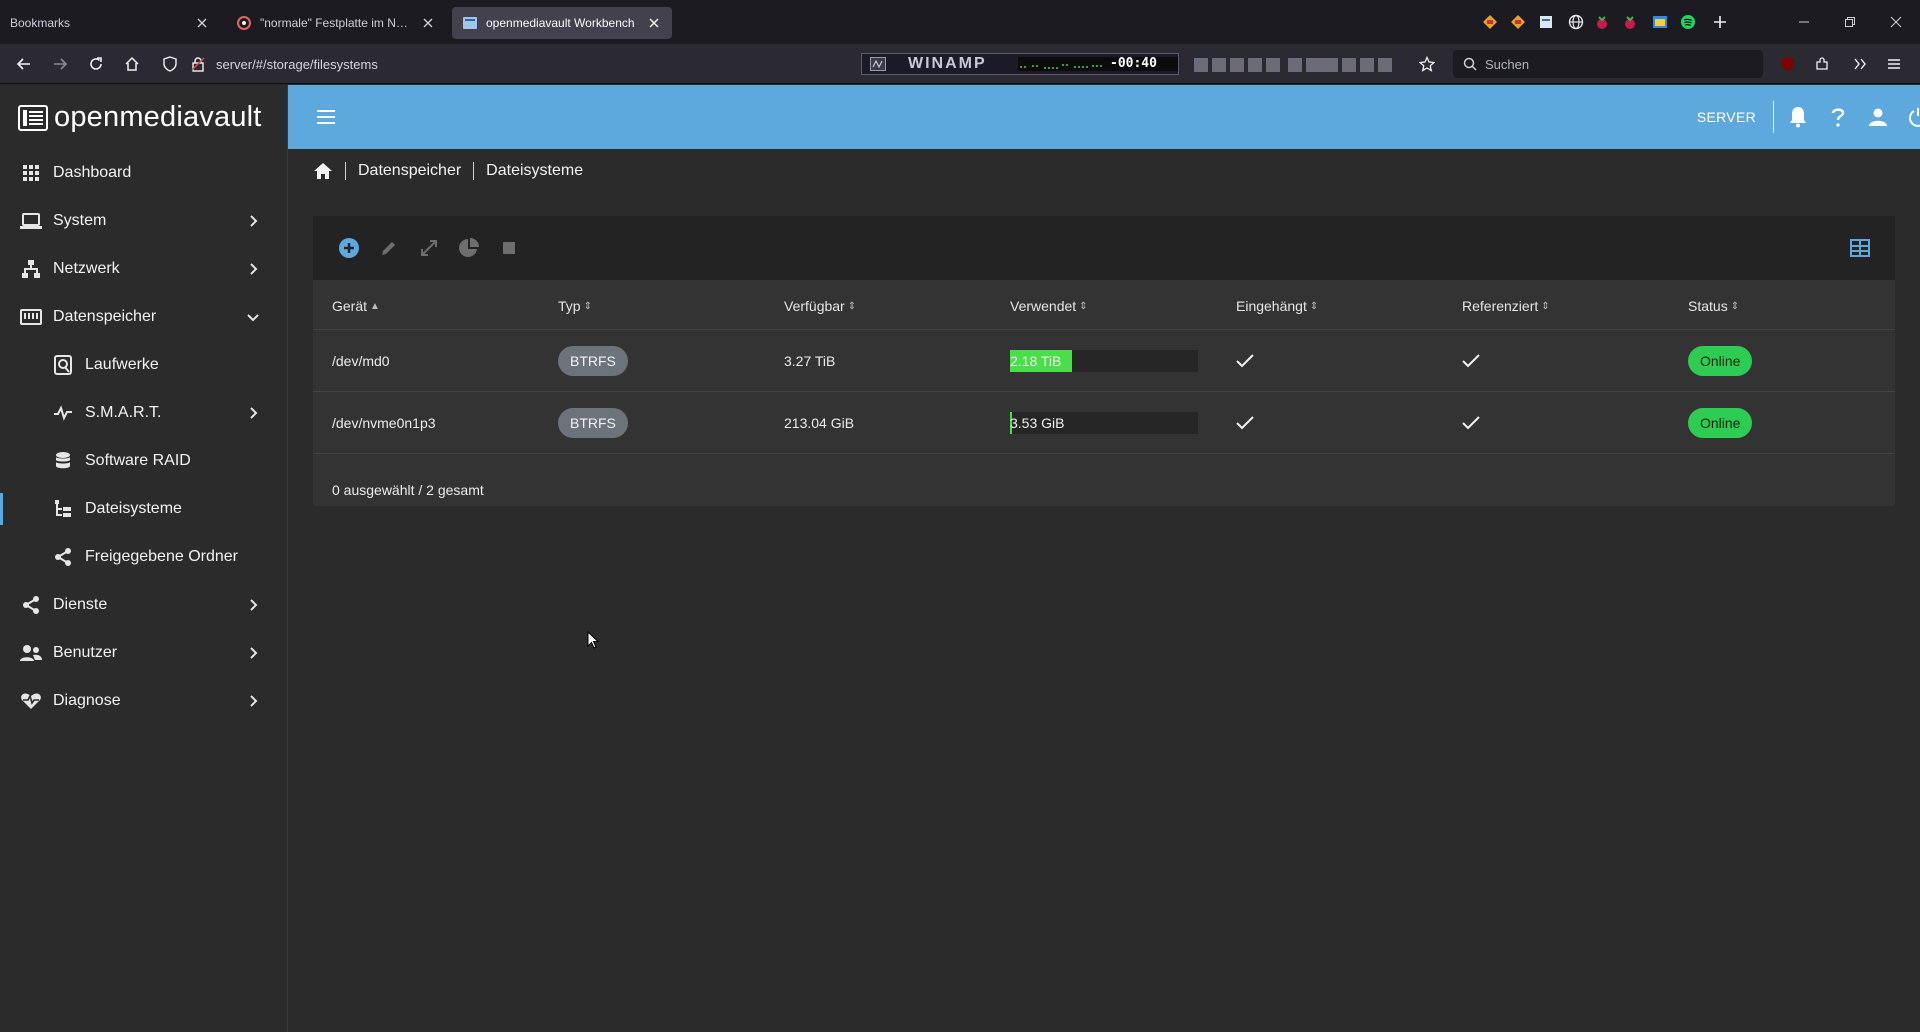  I want to click on shield-icon, so click(170, 64).